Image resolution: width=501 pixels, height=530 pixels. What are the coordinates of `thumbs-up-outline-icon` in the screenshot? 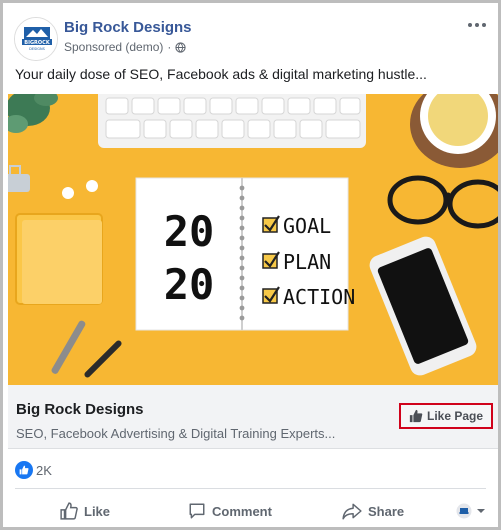 It's located at (69, 511).